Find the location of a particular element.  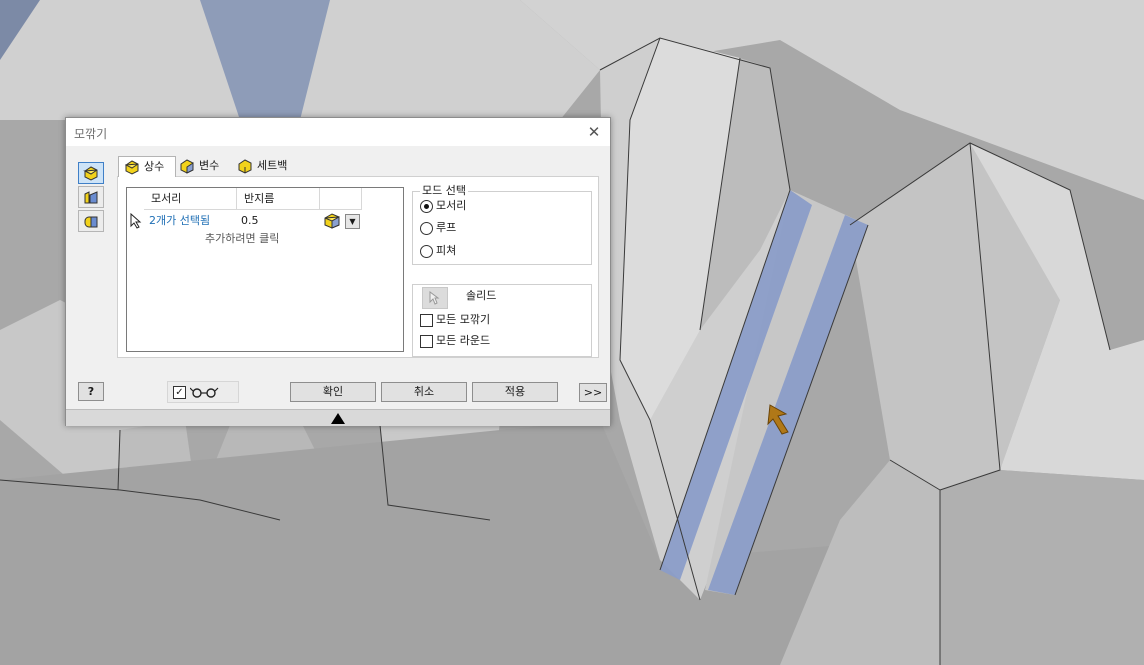

help-icon: ? is located at coordinates (91, 391).